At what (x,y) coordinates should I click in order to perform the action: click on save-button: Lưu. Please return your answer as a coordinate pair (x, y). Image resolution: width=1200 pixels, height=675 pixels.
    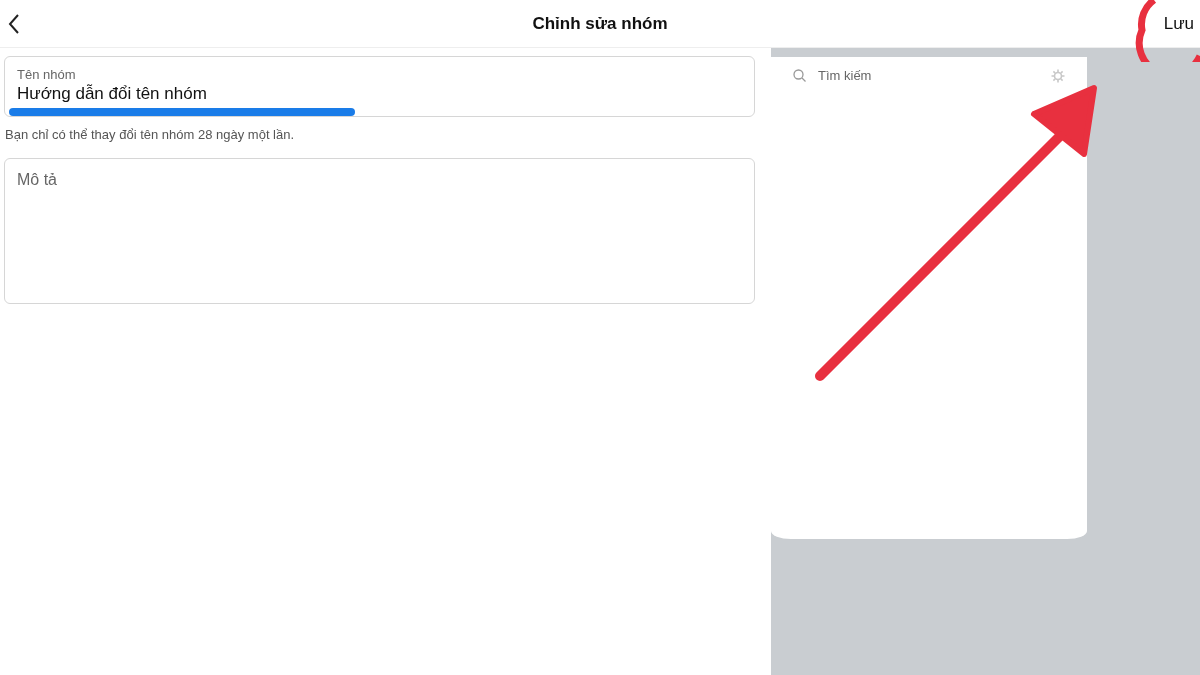
    Looking at the image, I should click on (1178, 23).